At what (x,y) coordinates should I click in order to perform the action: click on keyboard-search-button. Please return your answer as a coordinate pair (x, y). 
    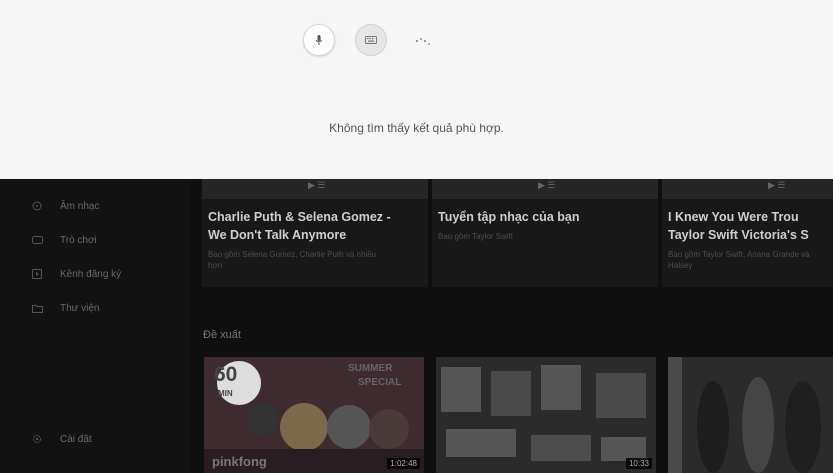
    Looking at the image, I should click on (371, 40).